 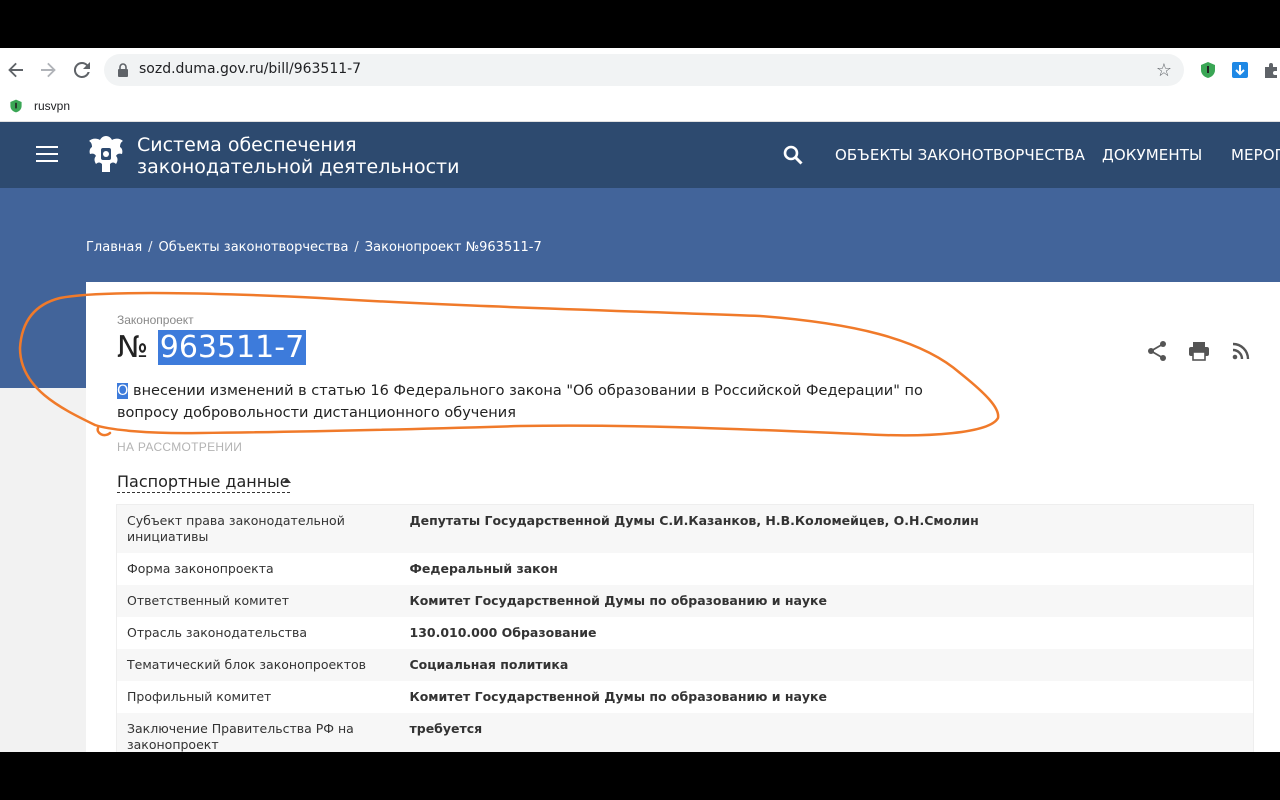 I want to click on passport-row: Форма законопроекта Федеральный закон, so click(x=685, y=569).